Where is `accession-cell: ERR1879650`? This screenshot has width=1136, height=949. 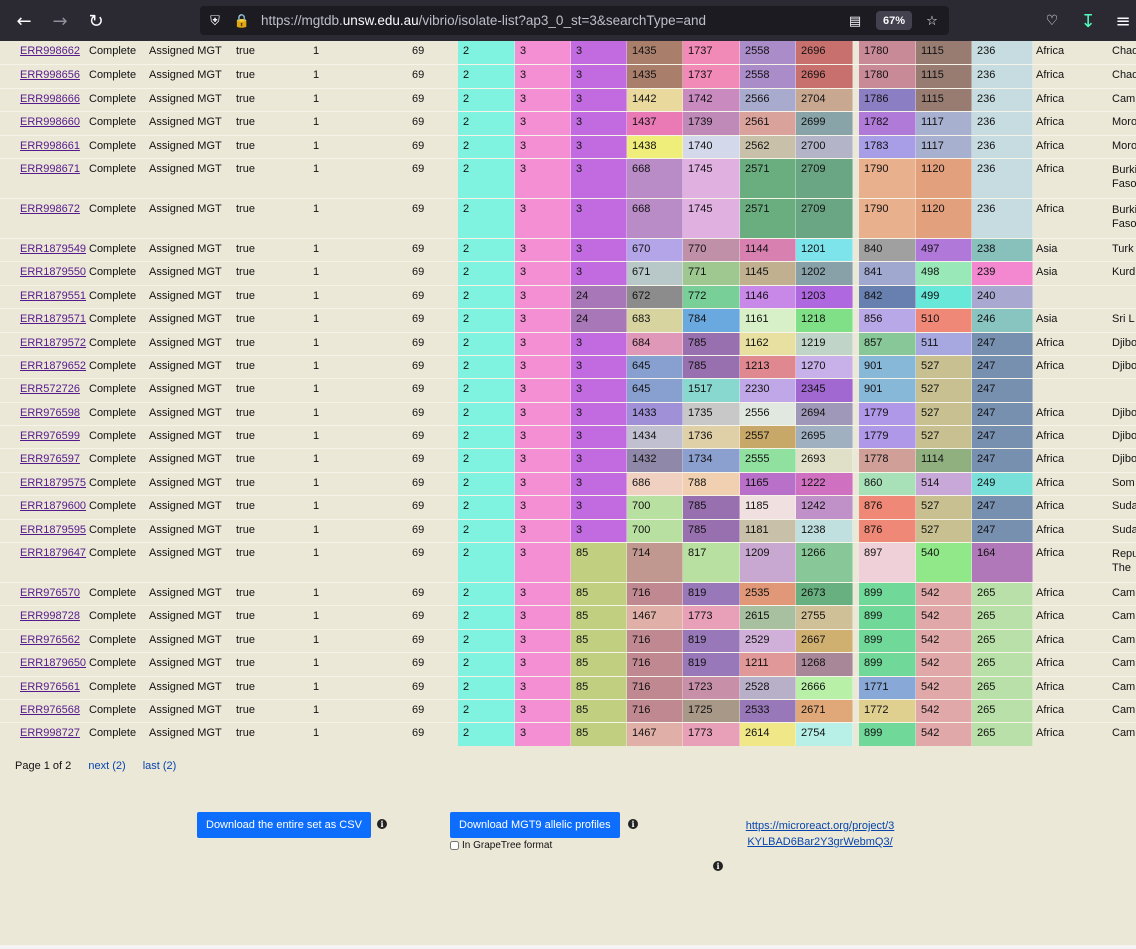
accession-cell: ERR1879650 is located at coordinates (51, 664).